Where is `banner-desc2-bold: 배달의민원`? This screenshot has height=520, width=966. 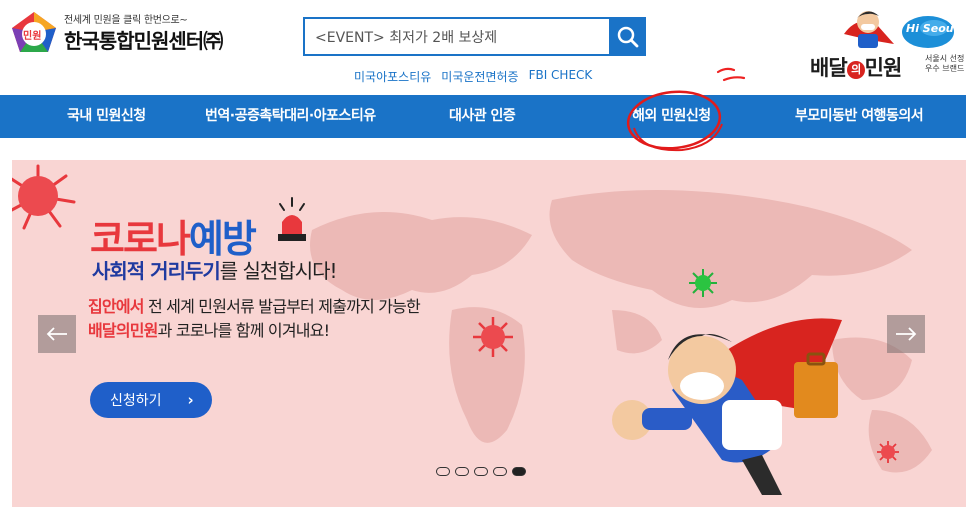 banner-desc2-bold: 배달의민원 is located at coordinates (123, 330).